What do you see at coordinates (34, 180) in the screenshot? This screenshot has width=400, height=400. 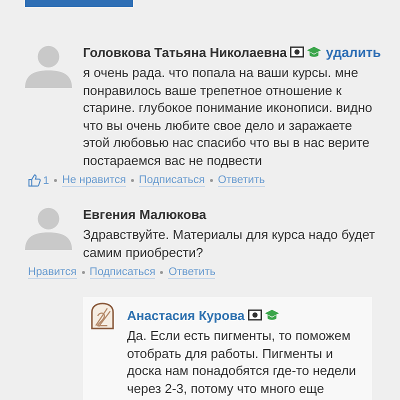 I see `thumbs-up-icon` at bounding box center [34, 180].